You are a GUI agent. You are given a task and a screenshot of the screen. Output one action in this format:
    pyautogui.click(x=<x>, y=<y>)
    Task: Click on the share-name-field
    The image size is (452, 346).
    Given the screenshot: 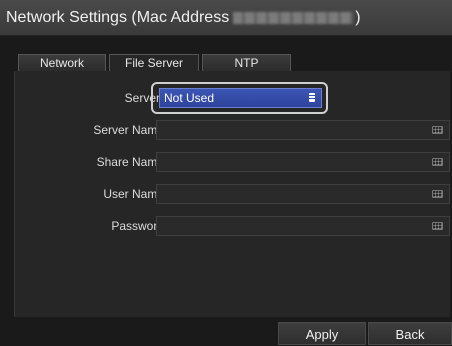 What is the action you would take?
    pyautogui.click(x=303, y=162)
    